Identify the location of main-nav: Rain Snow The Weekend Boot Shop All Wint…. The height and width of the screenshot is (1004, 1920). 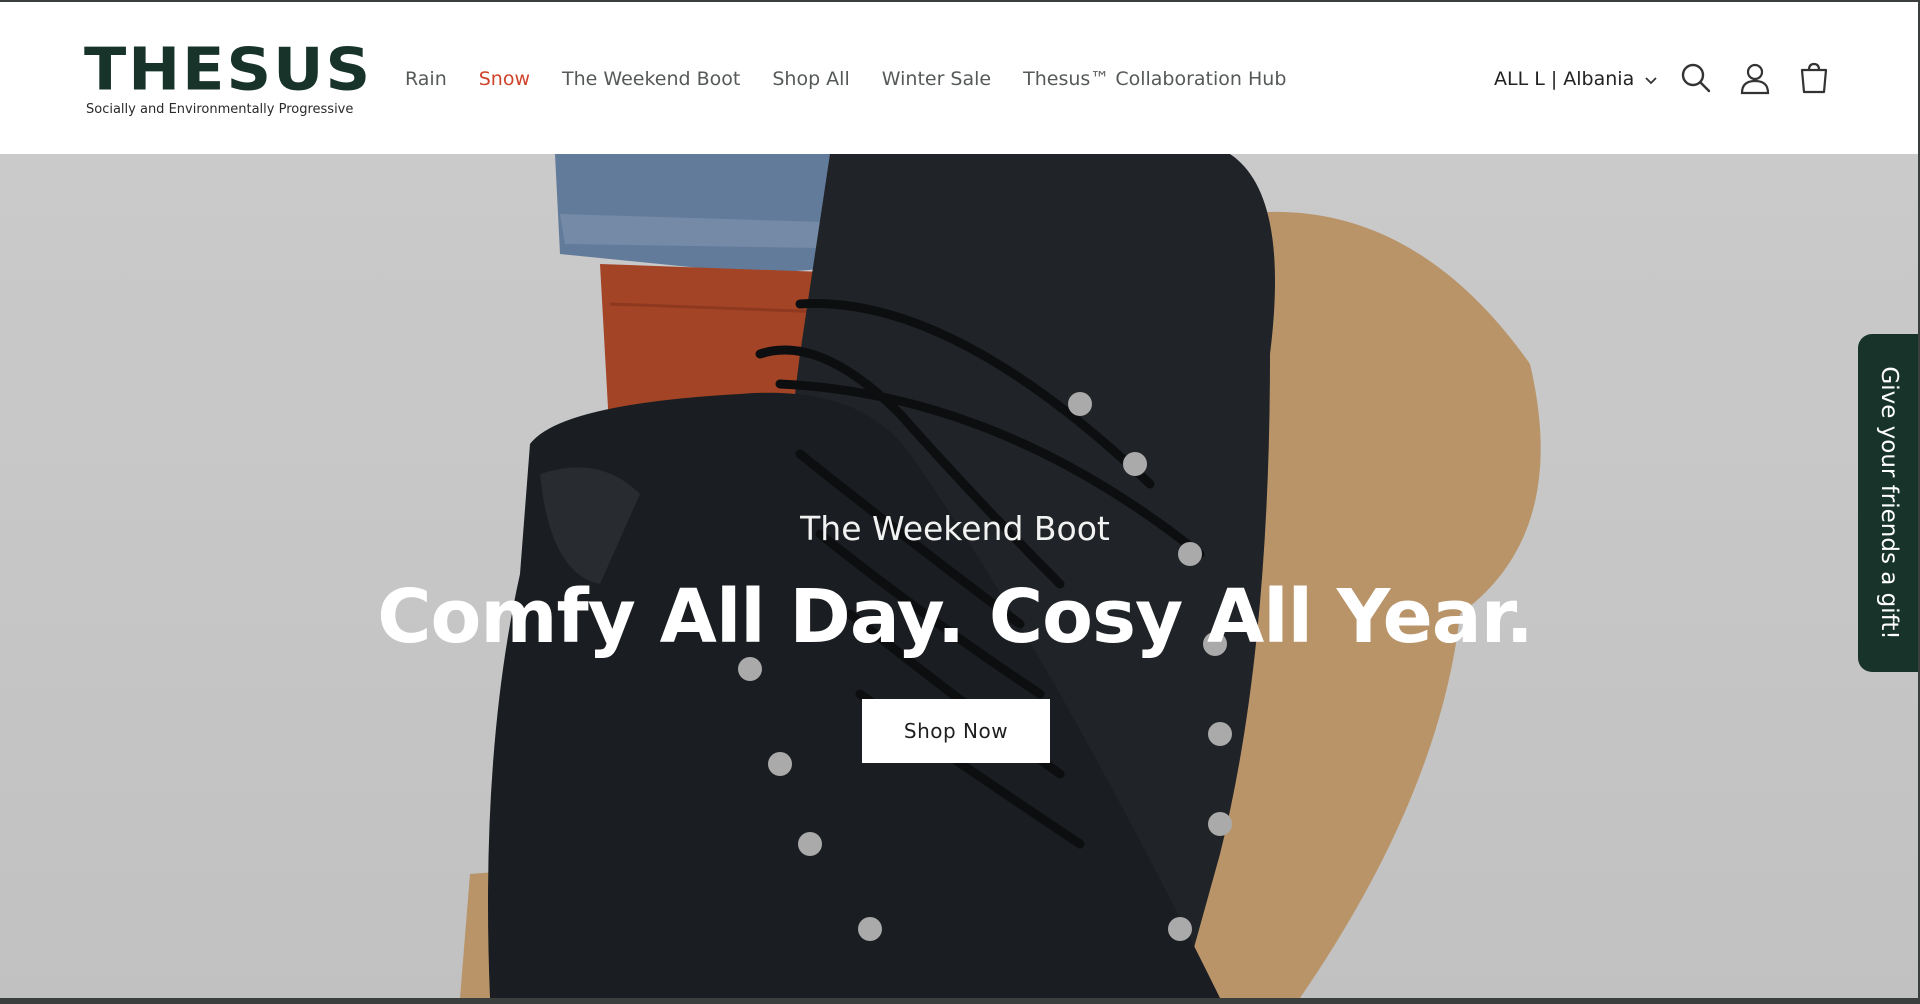
(861, 79).